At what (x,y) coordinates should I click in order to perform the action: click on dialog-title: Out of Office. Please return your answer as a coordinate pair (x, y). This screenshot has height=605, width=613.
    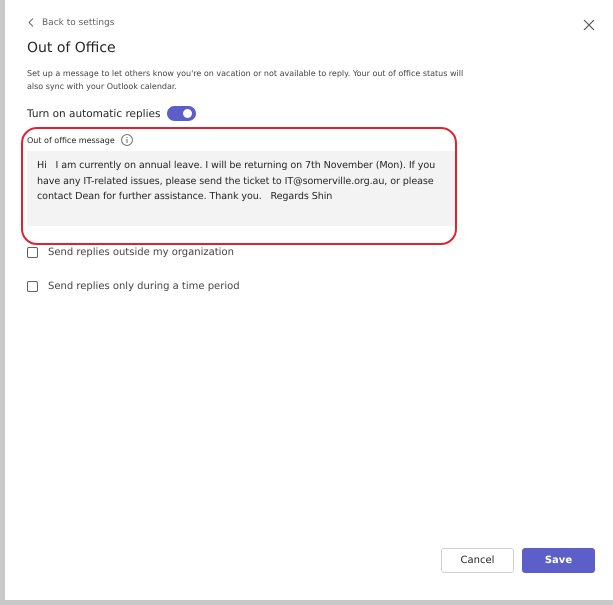
    Looking at the image, I should click on (72, 48).